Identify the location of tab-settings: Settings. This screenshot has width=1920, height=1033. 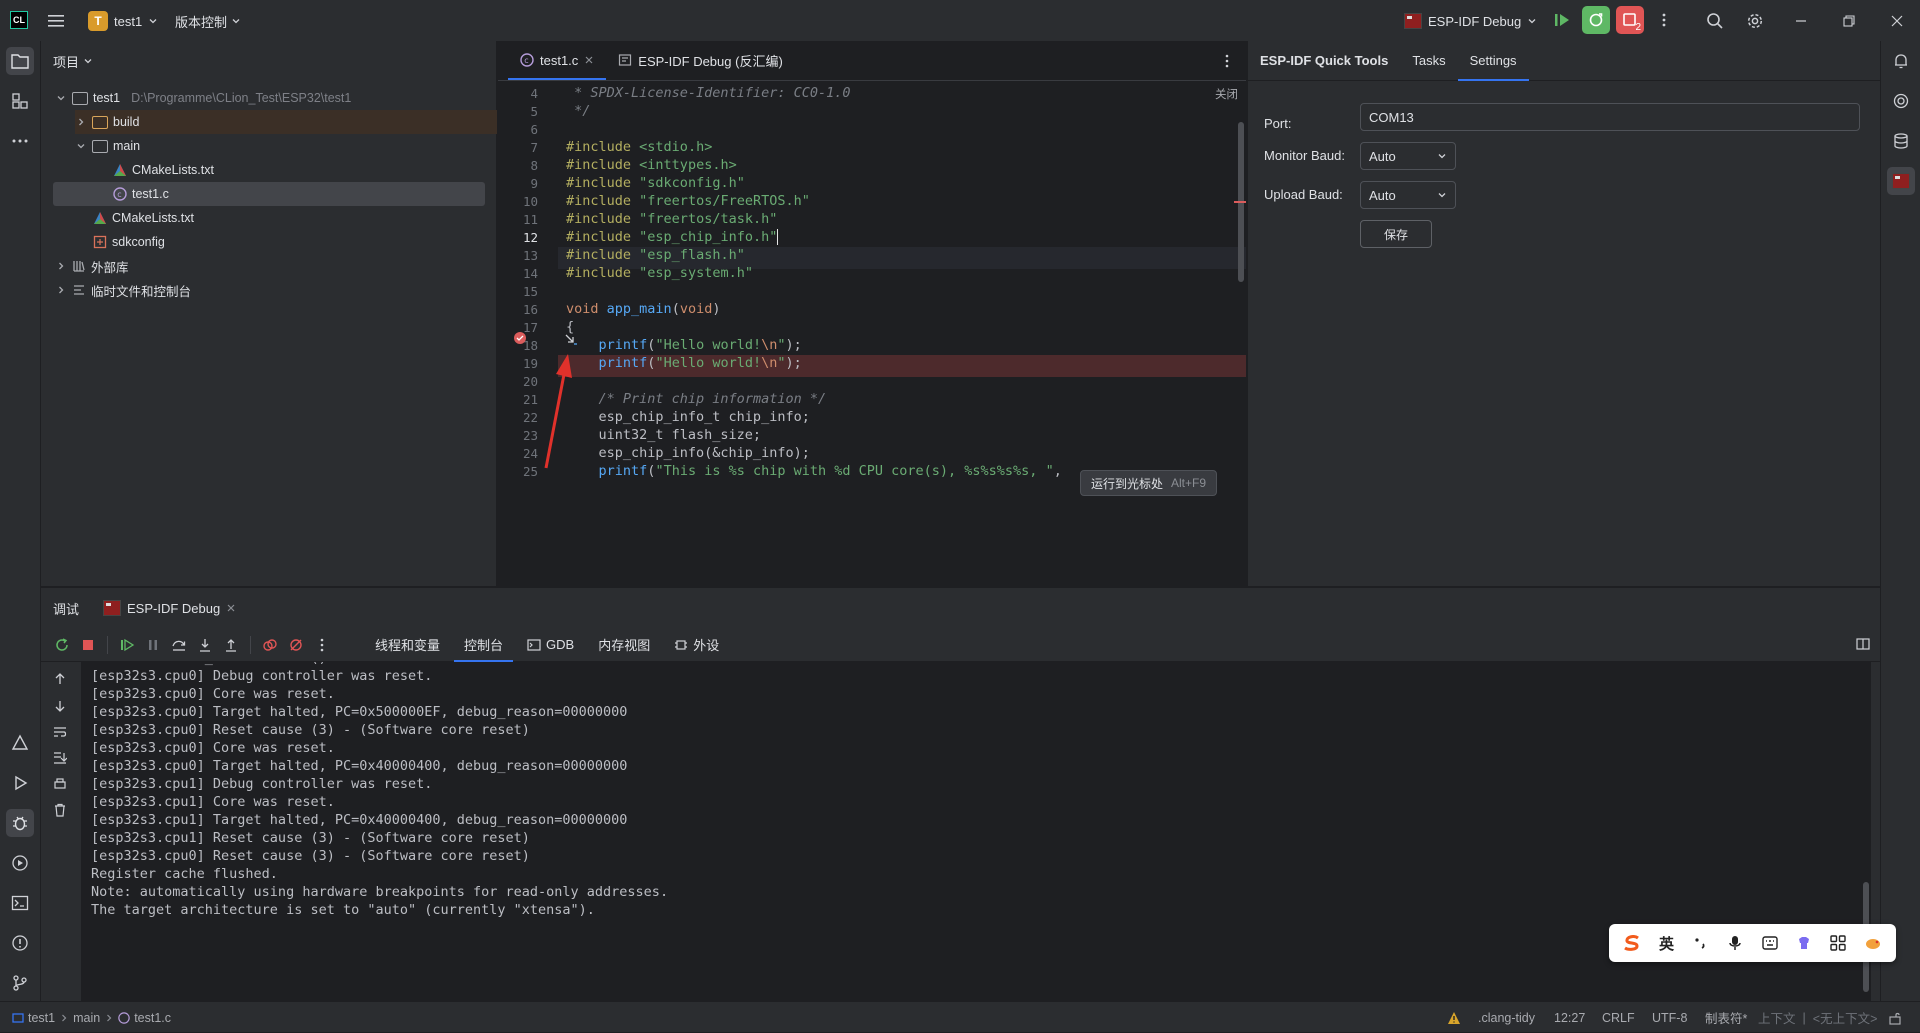
(1493, 61).